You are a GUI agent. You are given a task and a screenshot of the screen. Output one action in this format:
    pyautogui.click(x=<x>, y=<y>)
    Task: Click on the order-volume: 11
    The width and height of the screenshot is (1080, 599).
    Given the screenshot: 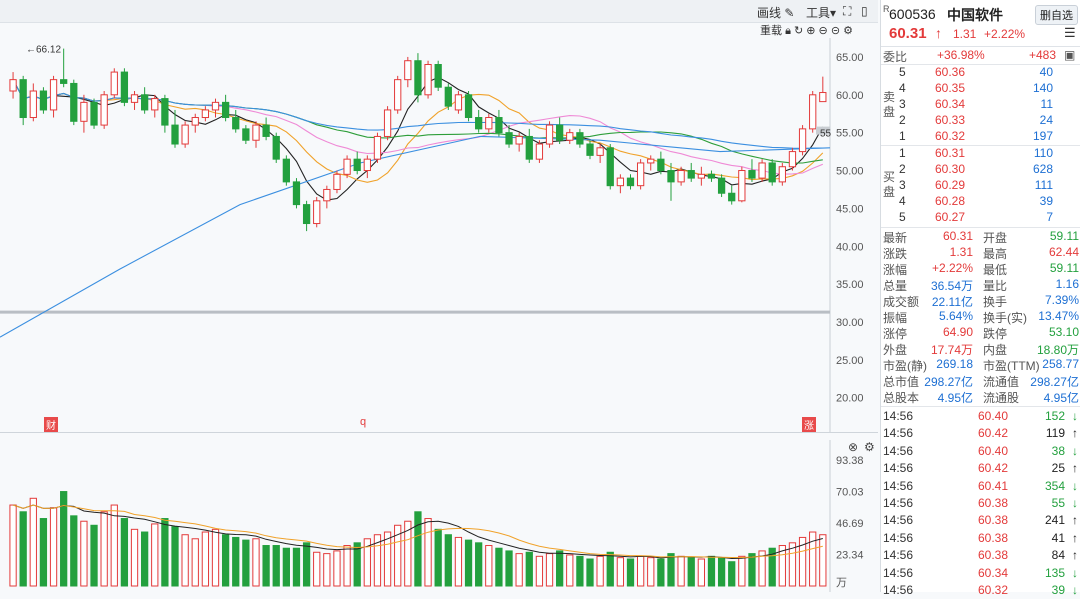 What is the action you would take?
    pyautogui.click(x=1046, y=104)
    